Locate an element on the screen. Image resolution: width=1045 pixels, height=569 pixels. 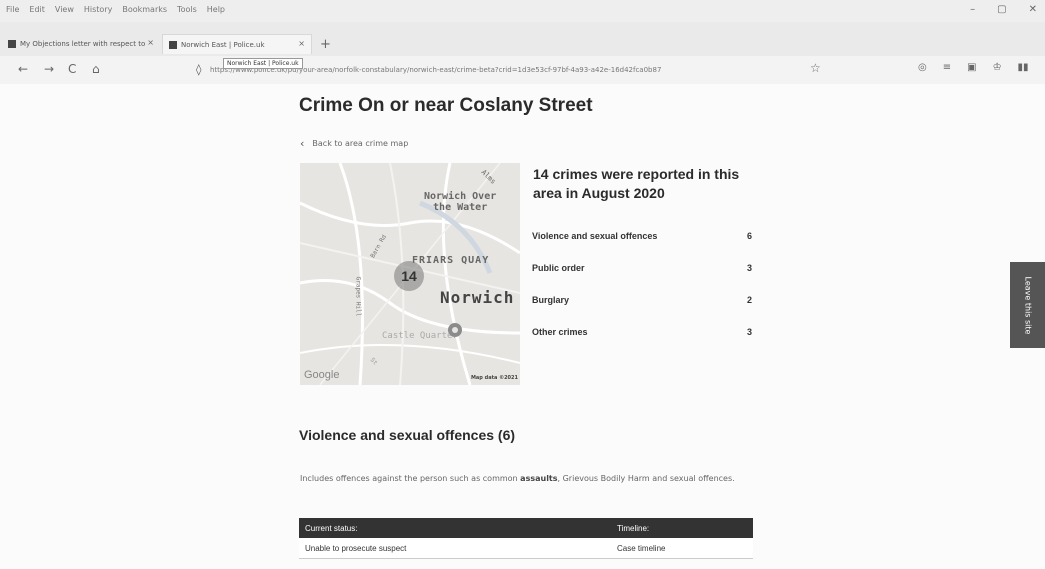
column-header-timeline: Timeline: is located at coordinates (682, 528).